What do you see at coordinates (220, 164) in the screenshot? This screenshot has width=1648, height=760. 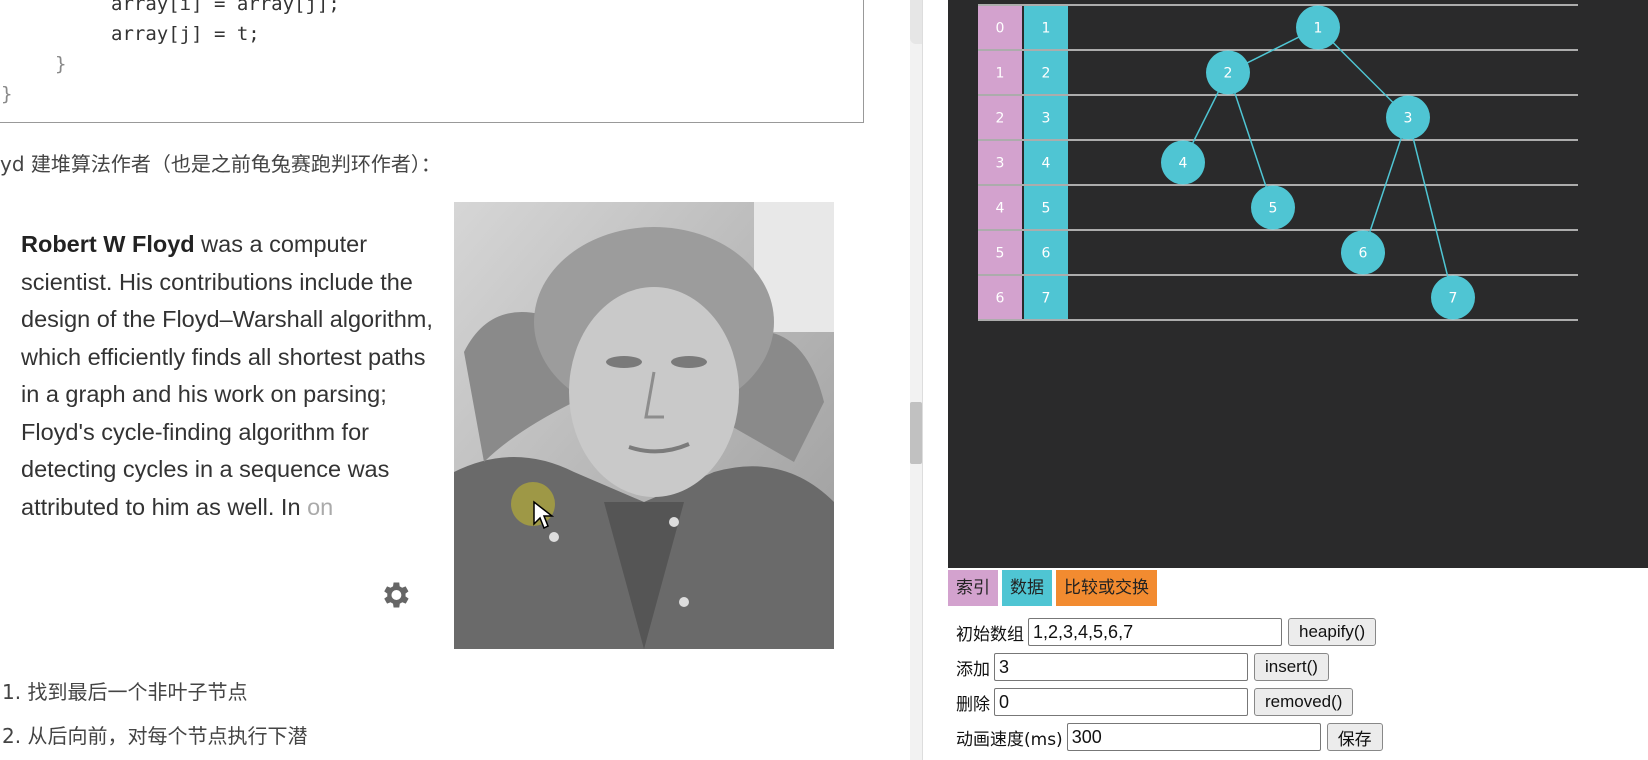 I see `section-heading: yd 建堆算法作者（也是之前龟兔赛跑判环作者）：` at bounding box center [220, 164].